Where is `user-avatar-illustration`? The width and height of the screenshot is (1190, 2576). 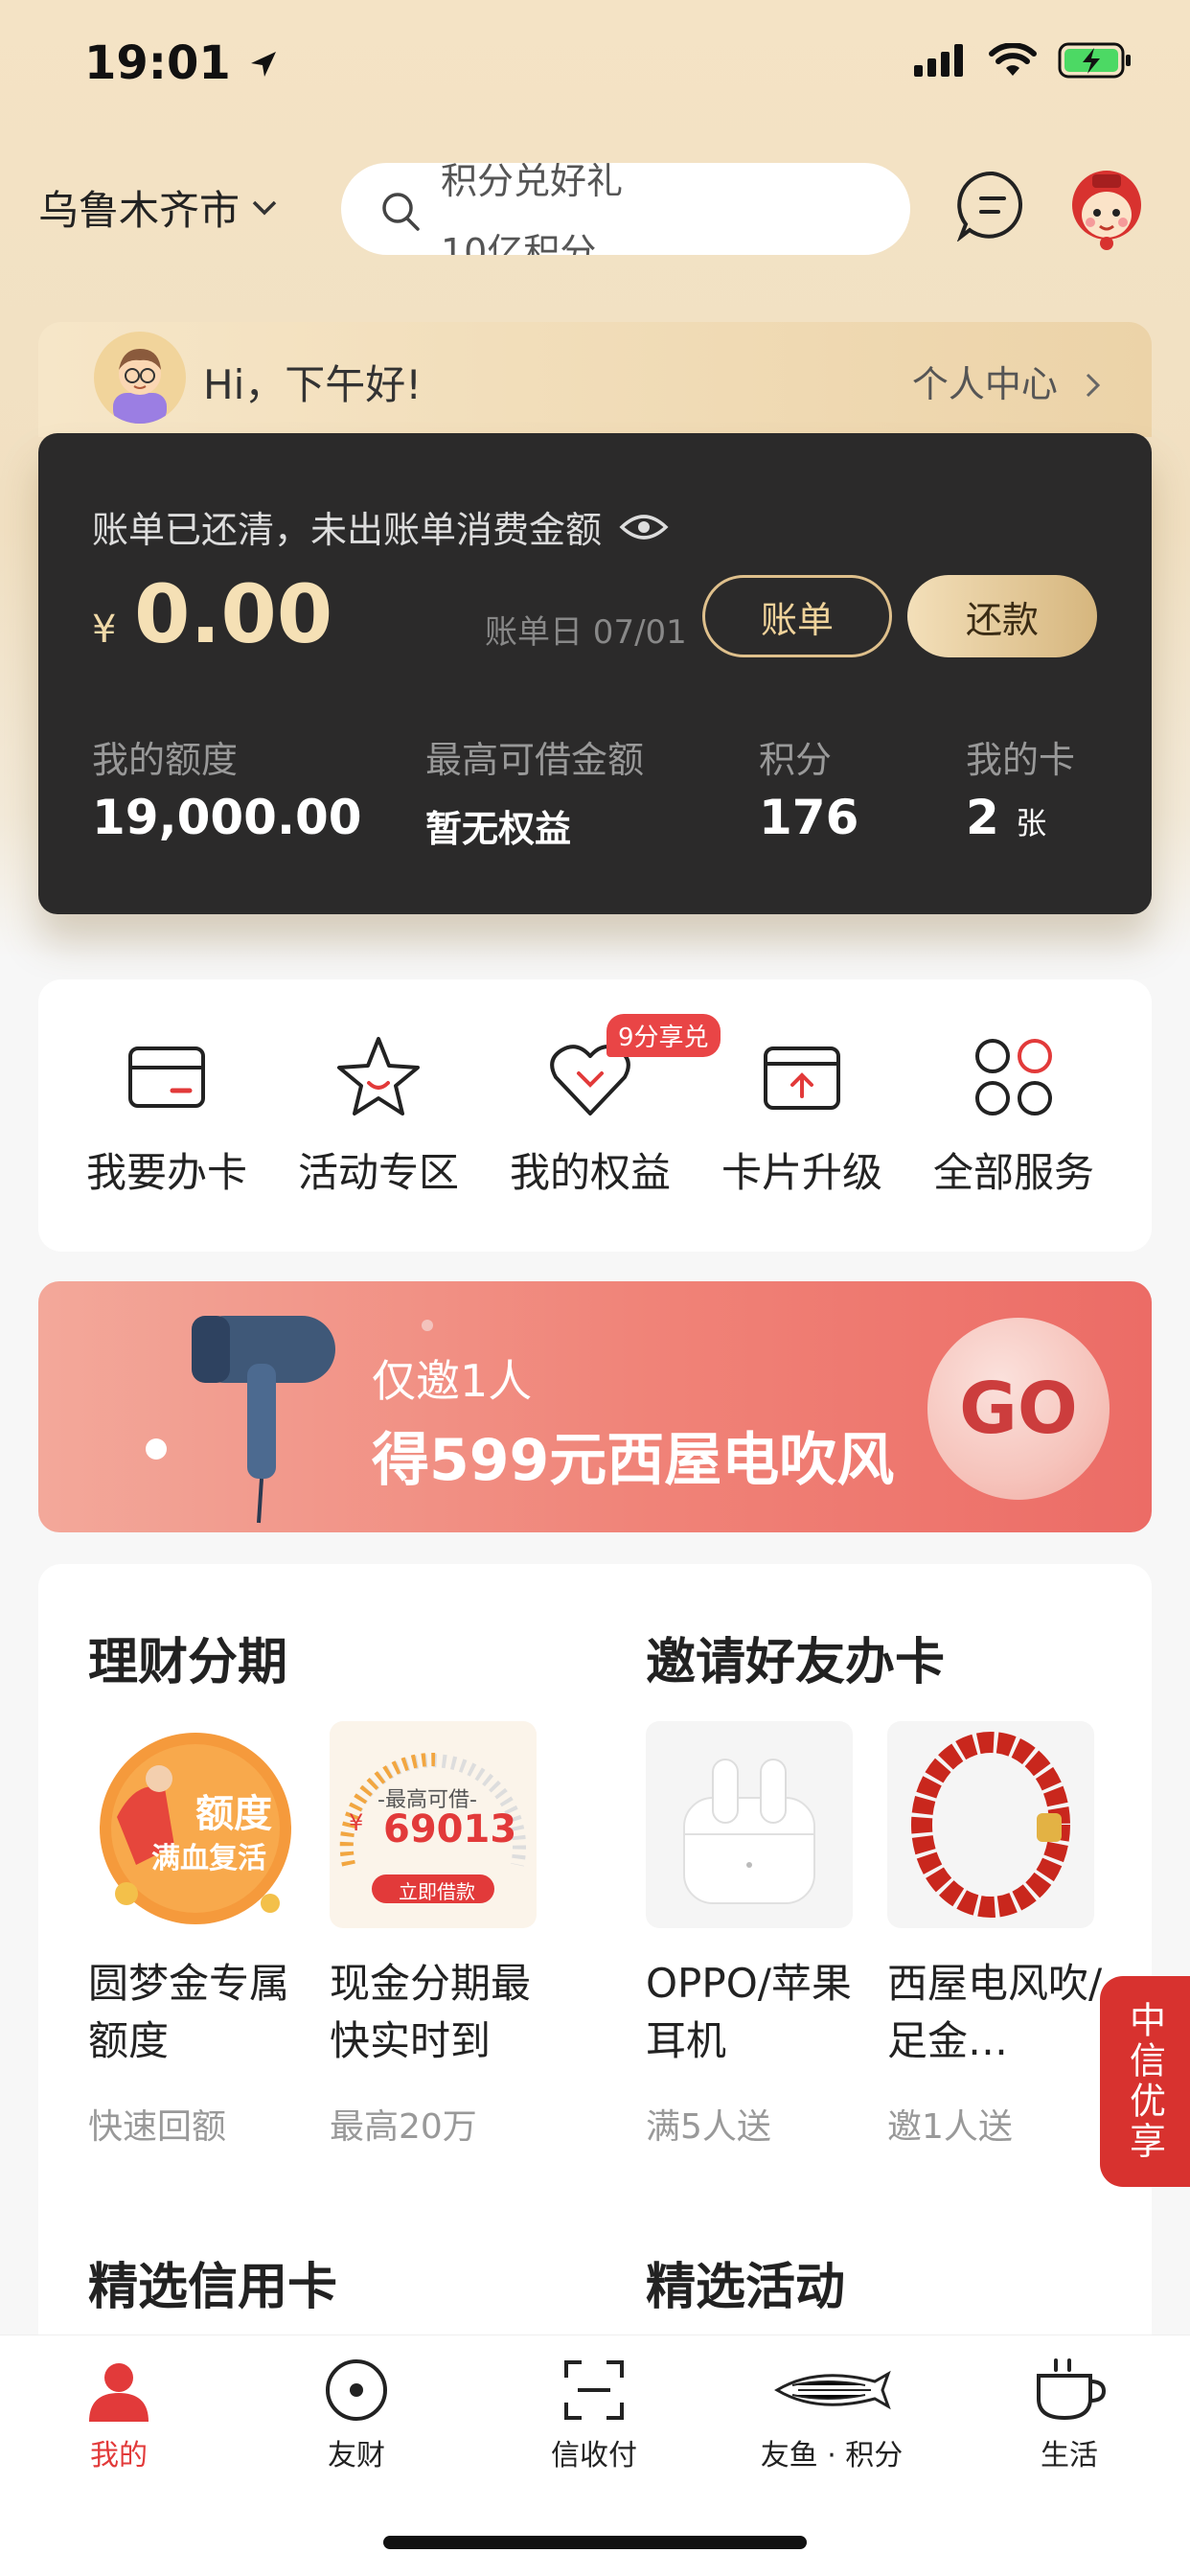
user-avatar-illustration is located at coordinates (140, 386).